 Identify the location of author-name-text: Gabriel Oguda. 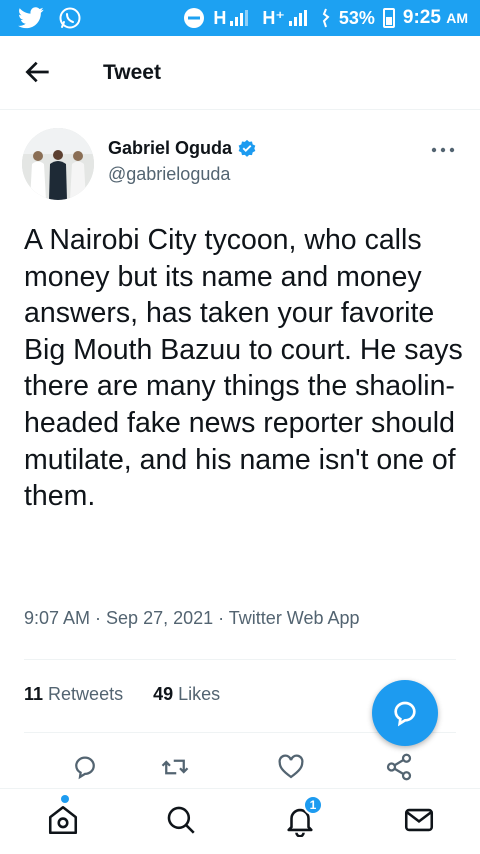
(170, 148).